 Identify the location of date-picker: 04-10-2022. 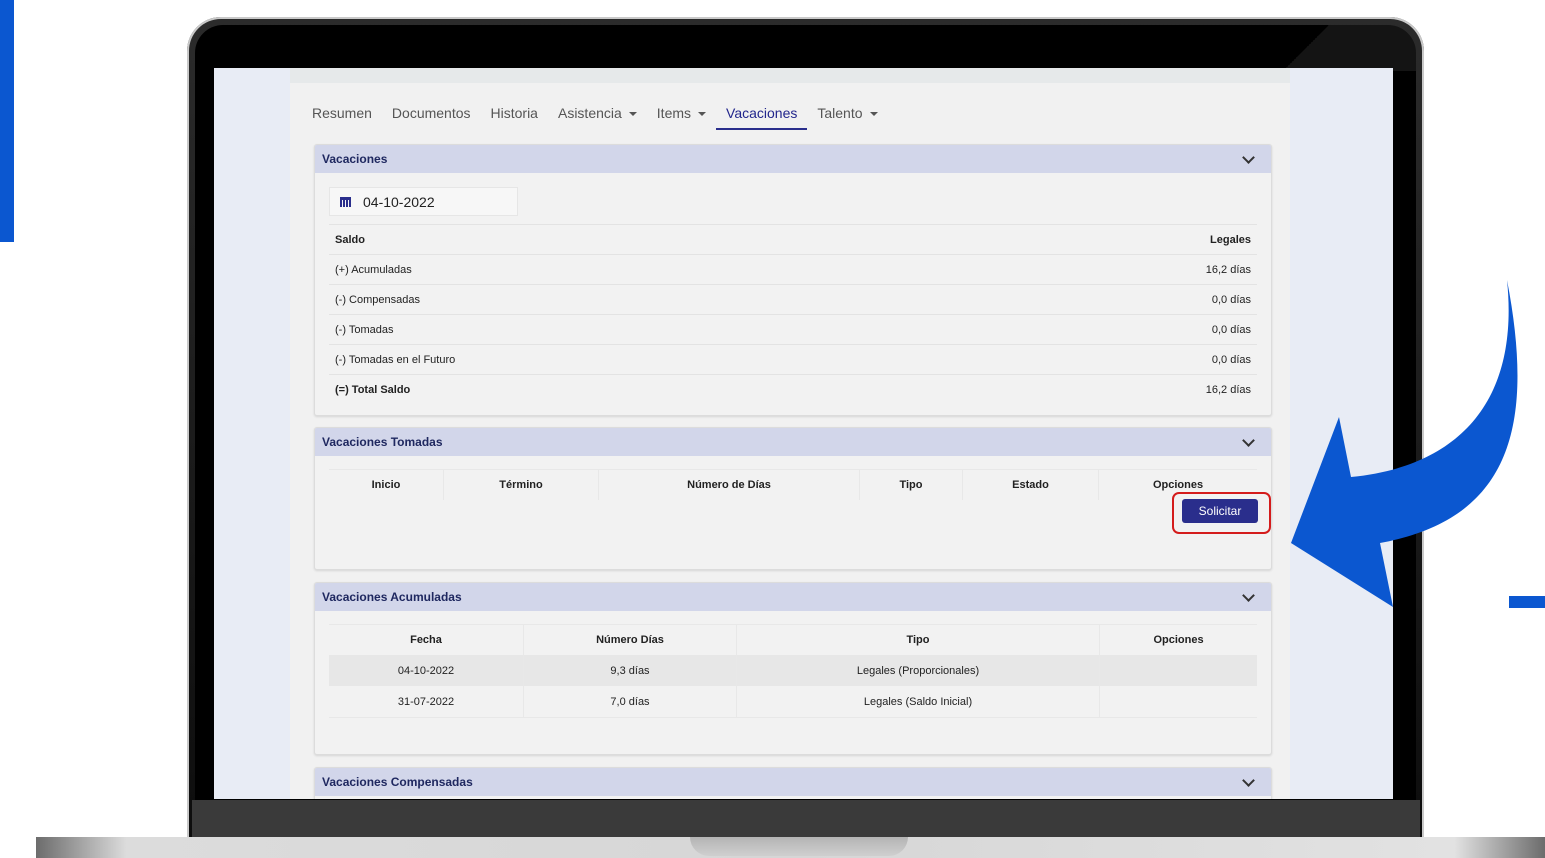
(423, 201).